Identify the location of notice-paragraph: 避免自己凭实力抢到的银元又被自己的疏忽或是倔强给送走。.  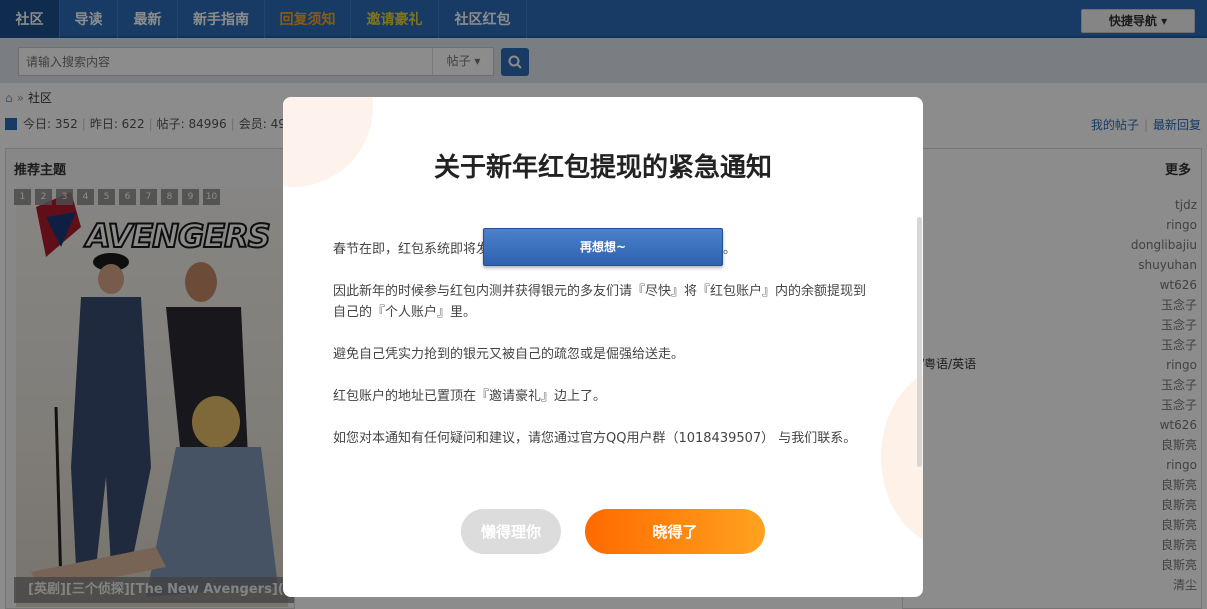
(509, 354).